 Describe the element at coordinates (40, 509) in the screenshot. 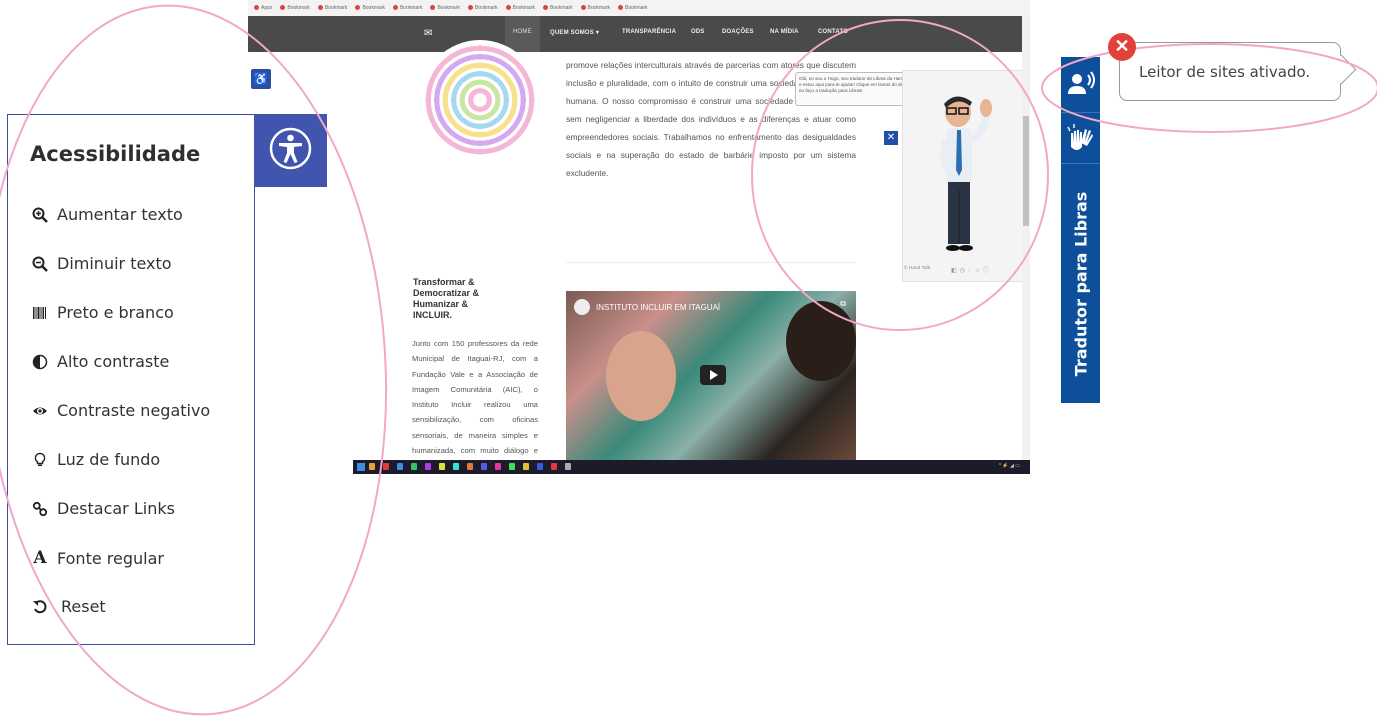

I see `link-icon` at that location.